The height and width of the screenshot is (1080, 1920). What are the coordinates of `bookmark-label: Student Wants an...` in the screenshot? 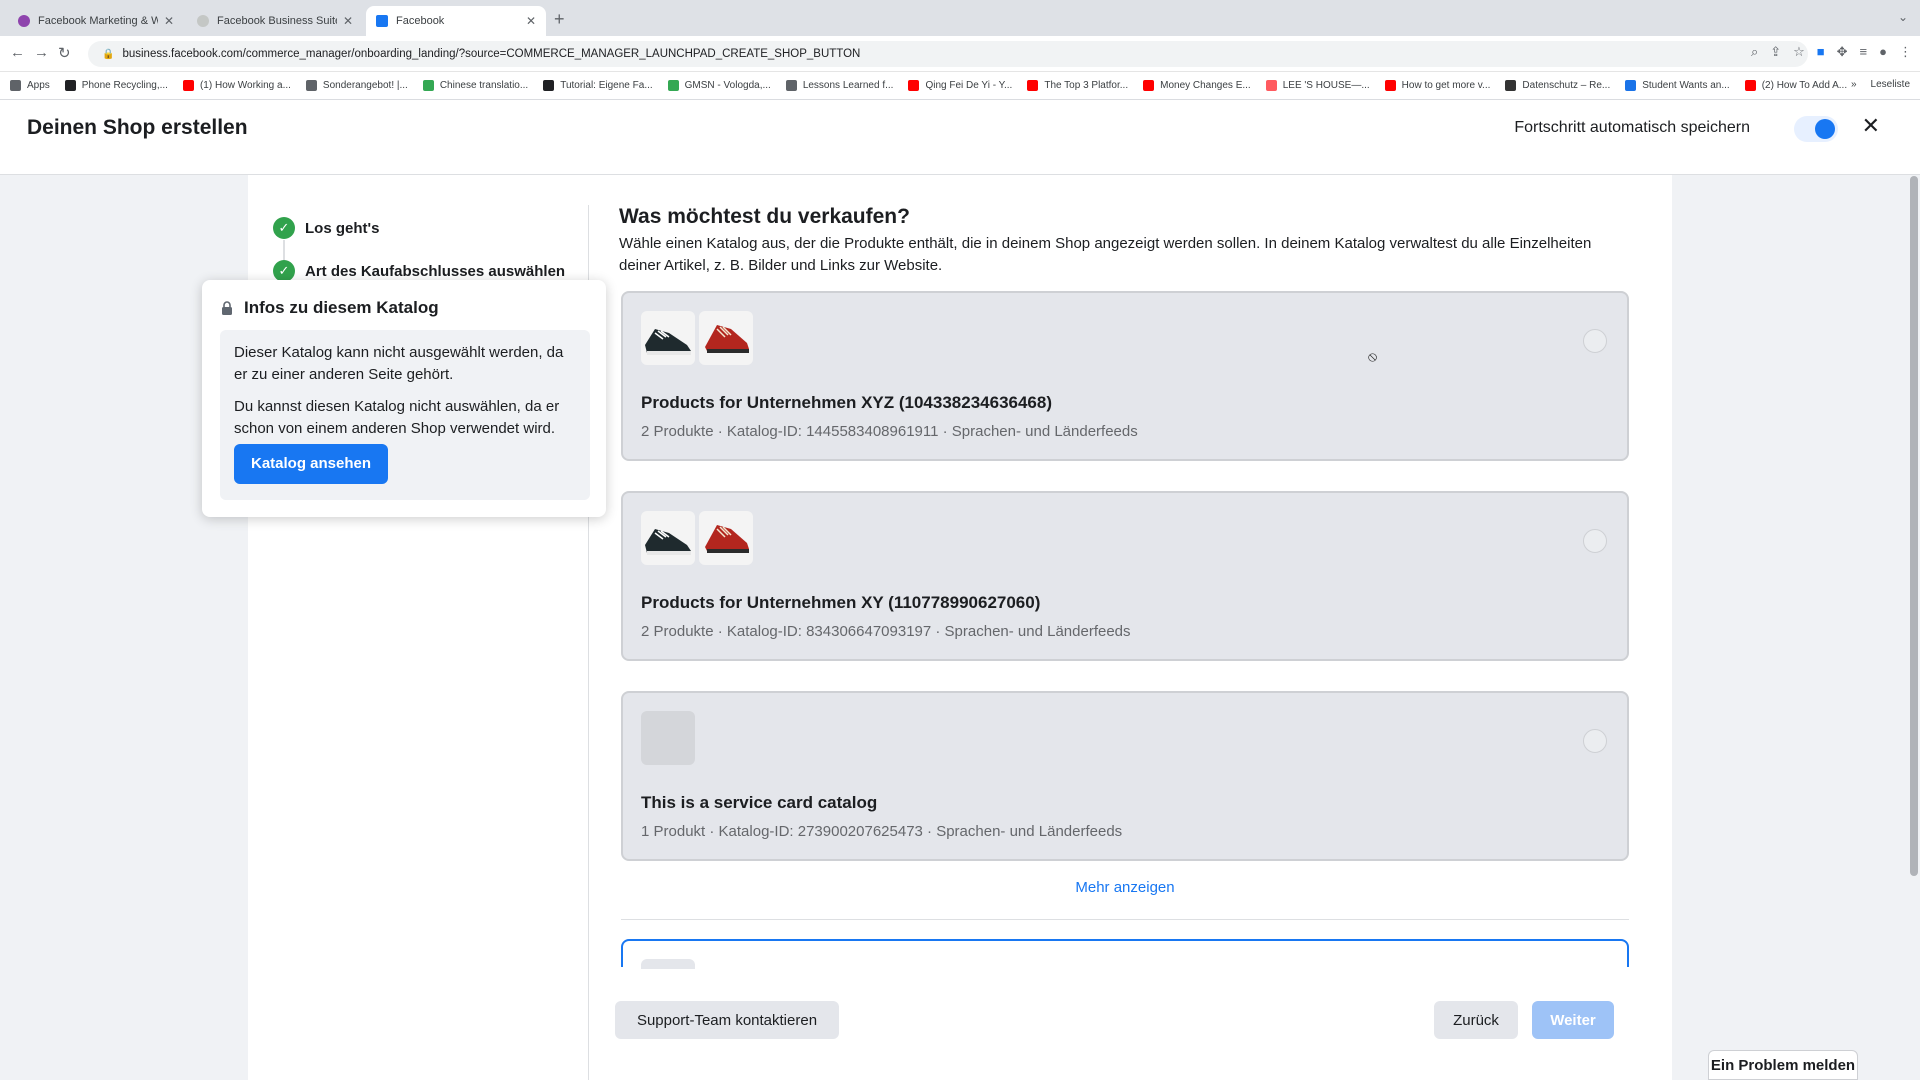 It's located at (1686, 85).